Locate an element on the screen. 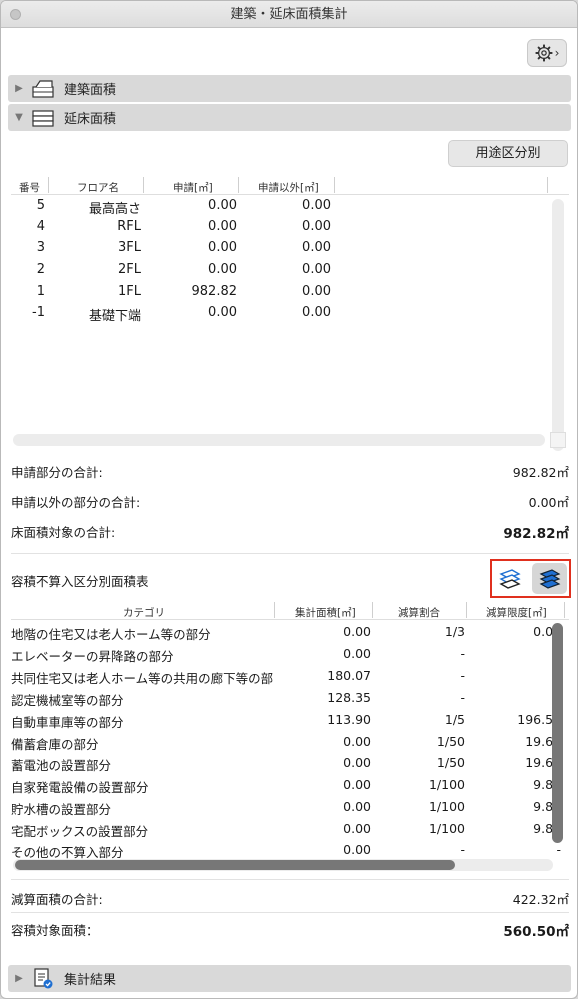  excluded-header-area: 集計面積[㎡] is located at coordinates (325, 613).